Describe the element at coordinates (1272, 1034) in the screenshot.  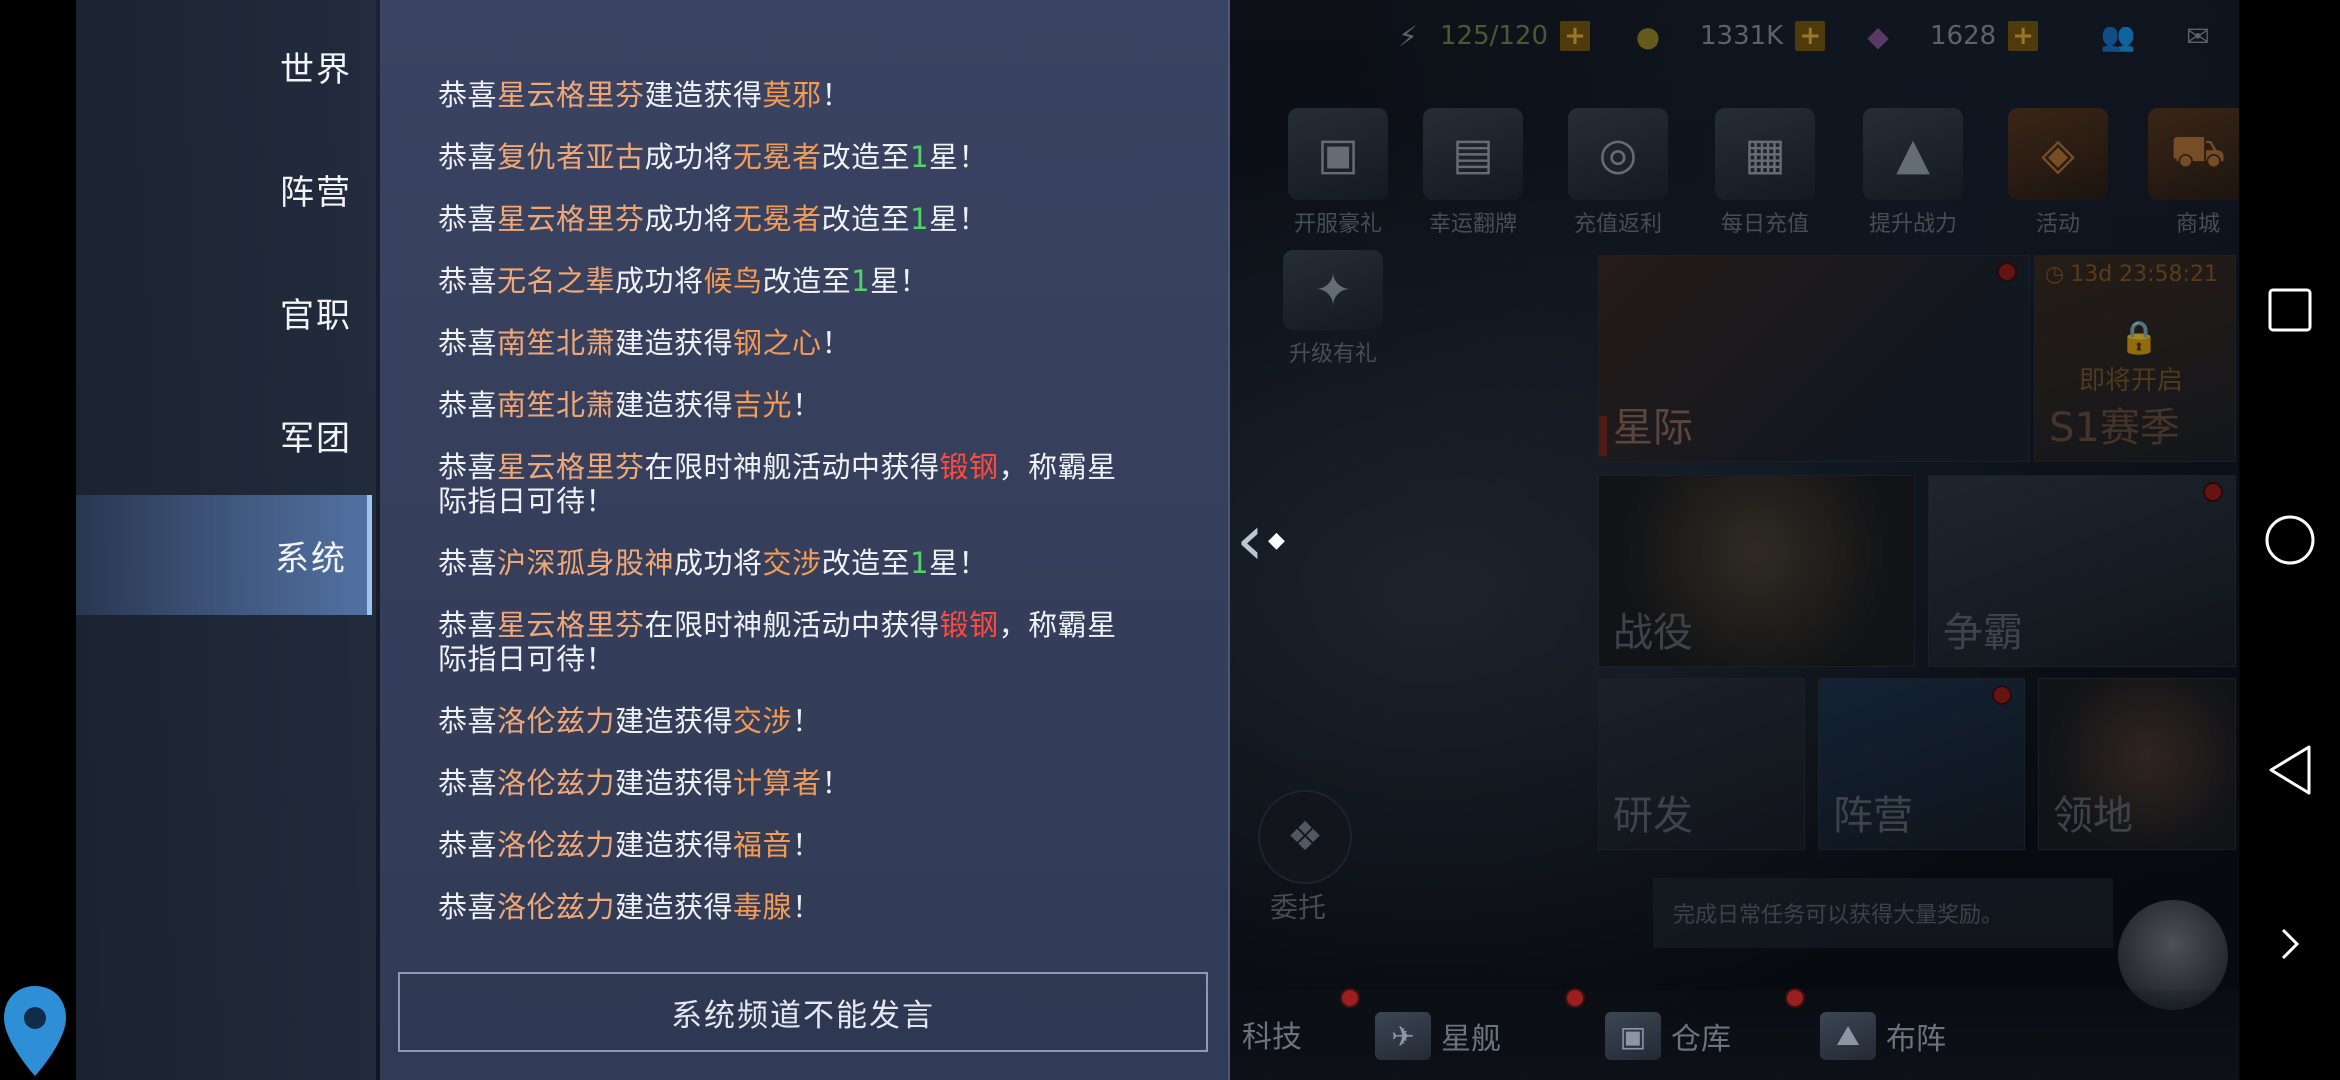
I see `bottom-tech: 科技` at that location.